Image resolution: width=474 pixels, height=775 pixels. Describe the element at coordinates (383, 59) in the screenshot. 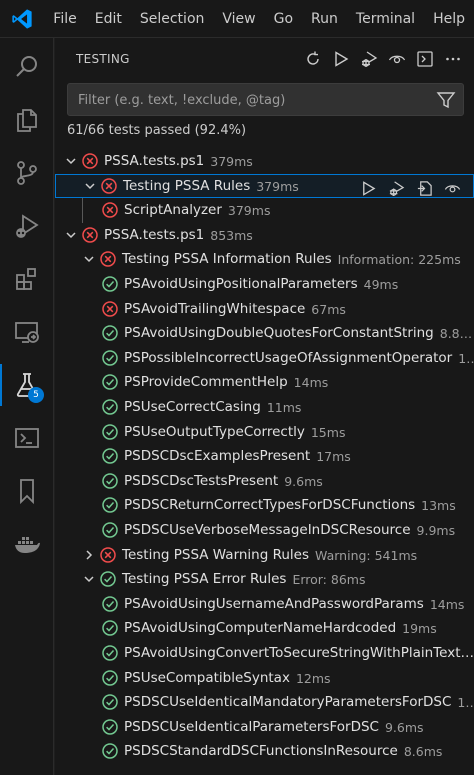

I see `panel-actions` at that location.